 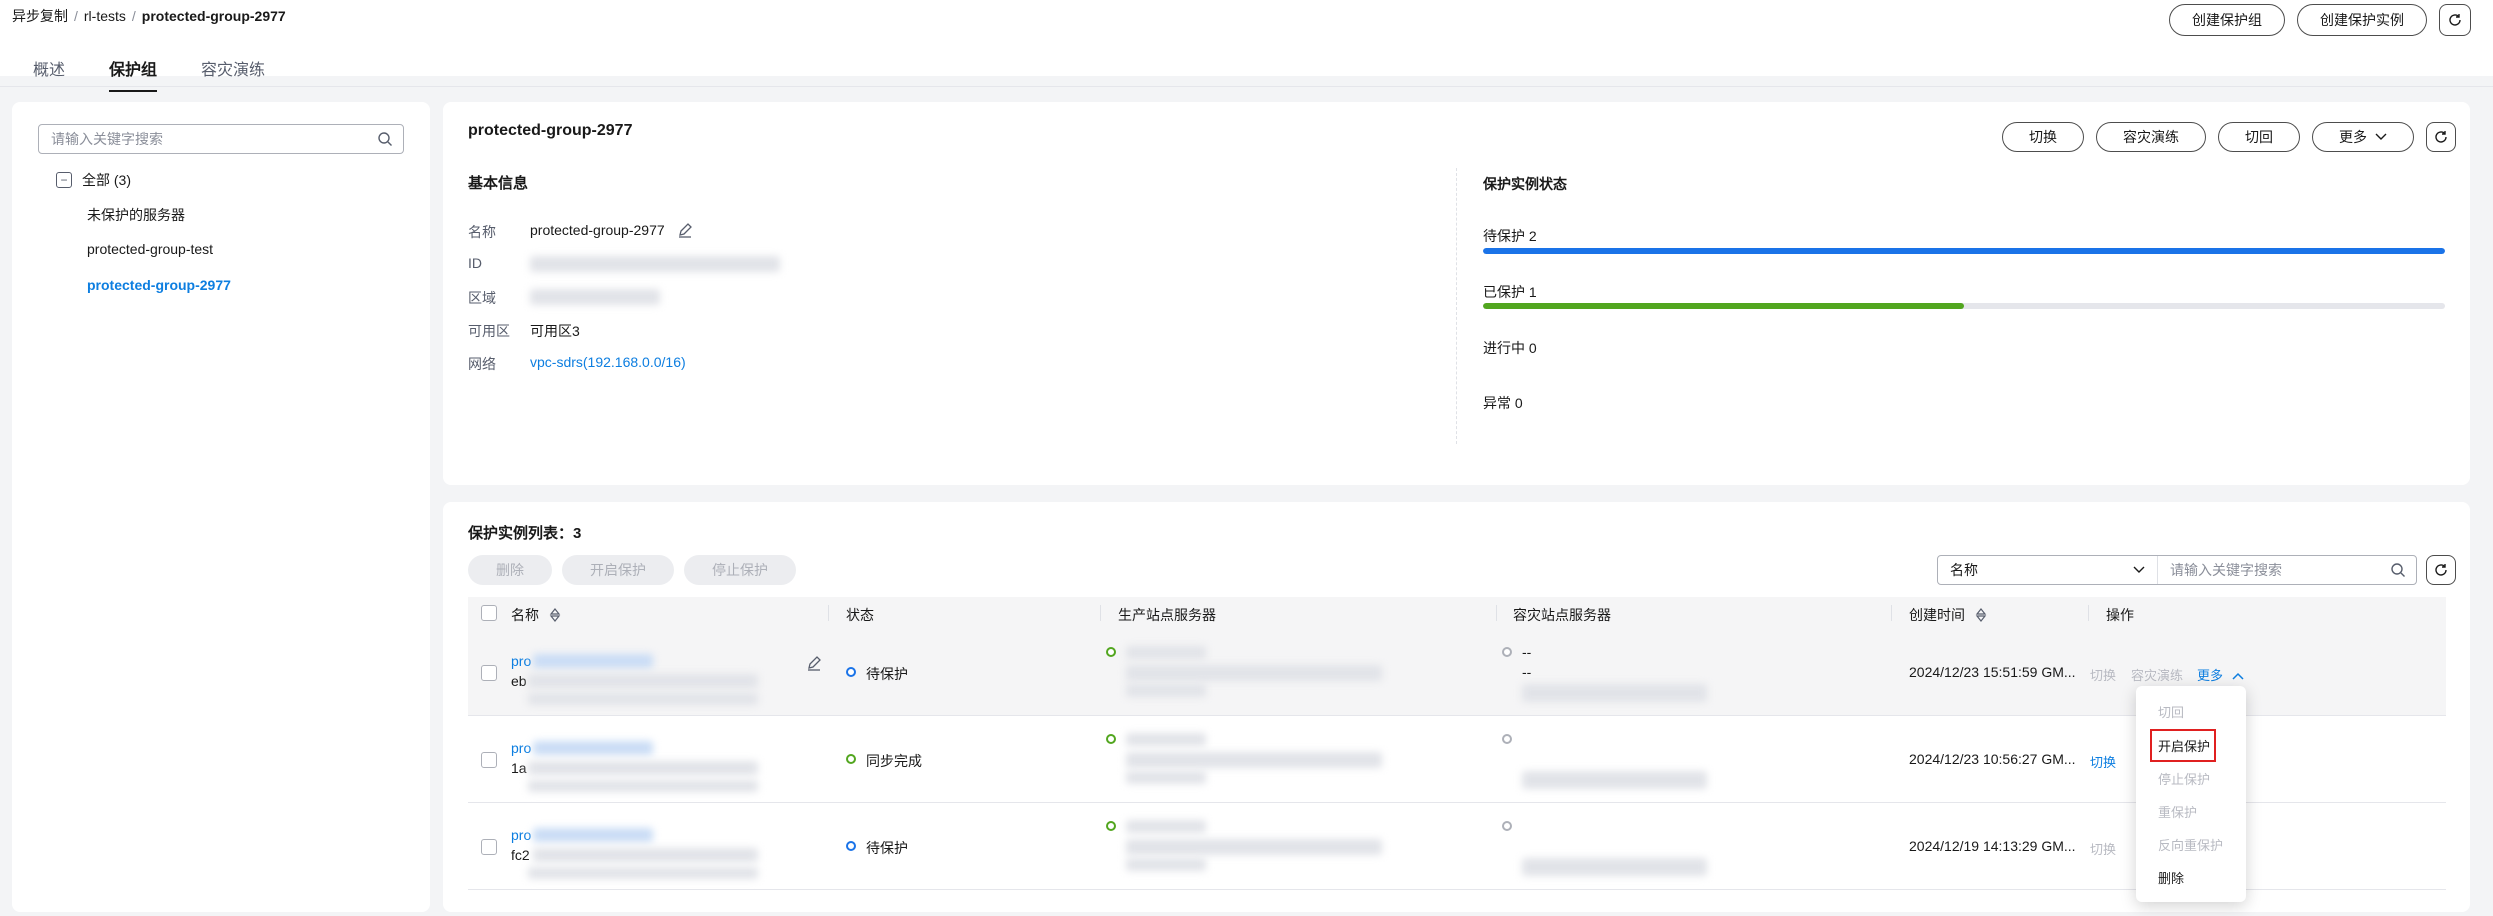 What do you see at coordinates (1964, 251) in the screenshot?
I see `status-pending-bar` at bounding box center [1964, 251].